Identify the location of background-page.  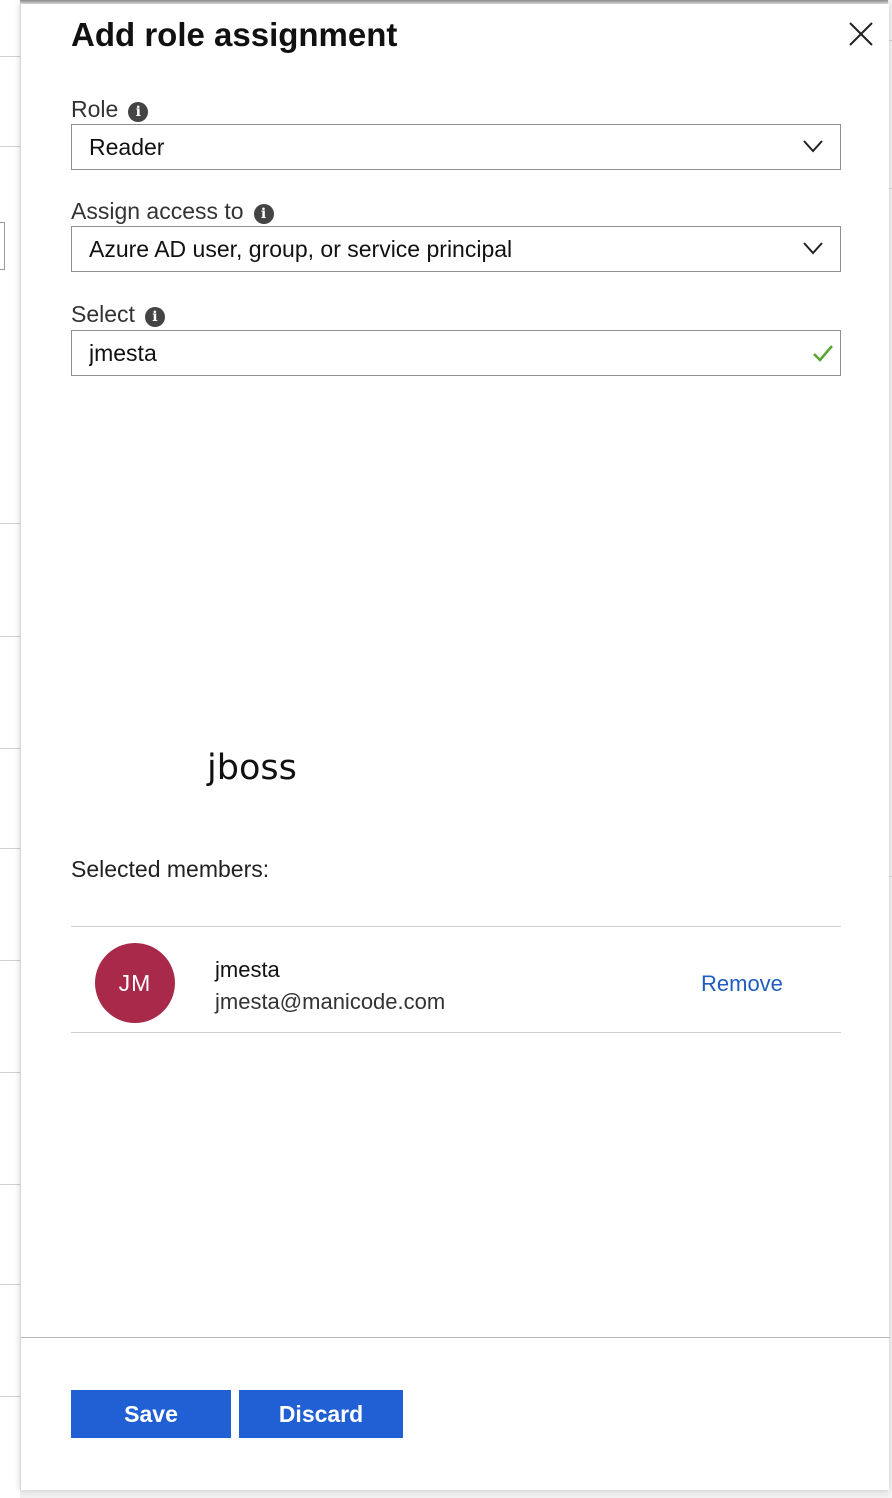
(10, 749).